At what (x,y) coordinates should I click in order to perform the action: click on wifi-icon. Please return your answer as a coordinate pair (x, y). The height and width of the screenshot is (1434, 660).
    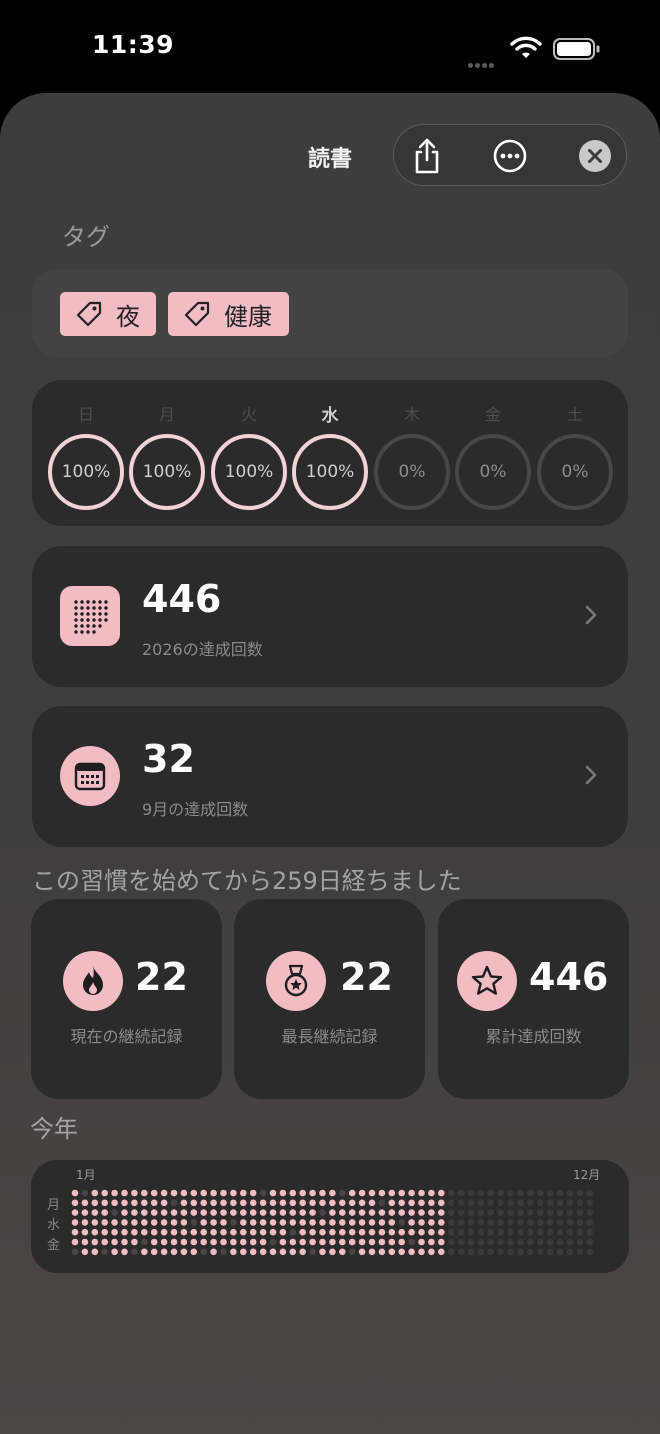
    Looking at the image, I should click on (526, 50).